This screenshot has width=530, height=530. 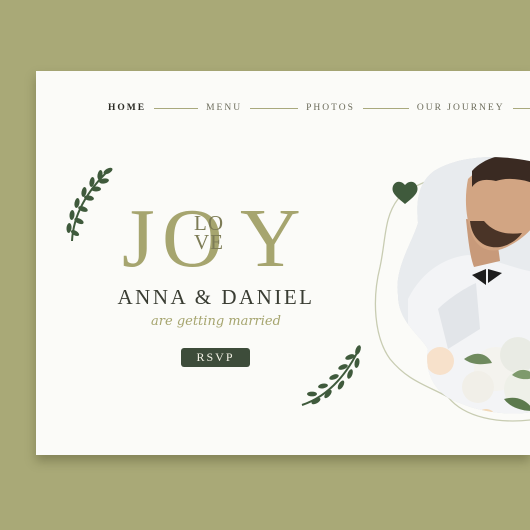 What do you see at coordinates (127, 108) in the screenshot?
I see `nav-home: HOME` at bounding box center [127, 108].